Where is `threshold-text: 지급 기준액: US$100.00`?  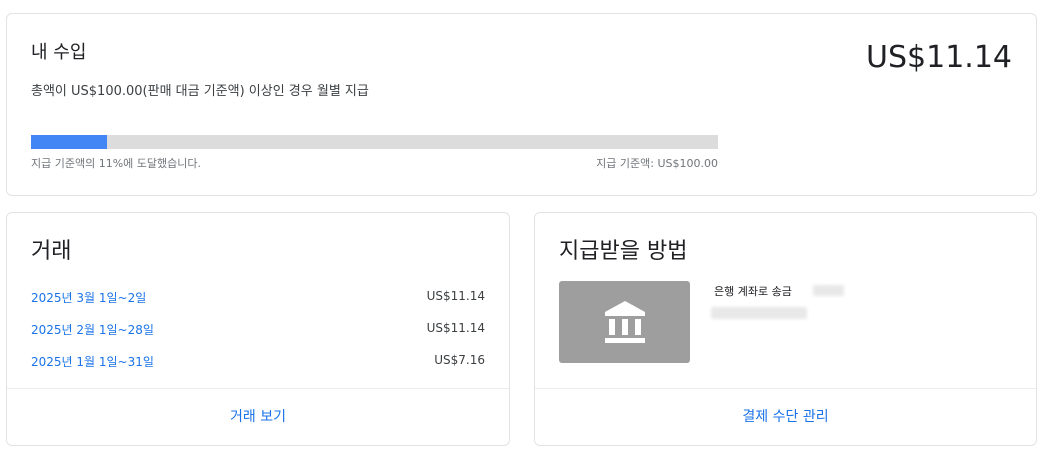
threshold-text: 지급 기준액: US$100.00 is located at coordinates (657, 163).